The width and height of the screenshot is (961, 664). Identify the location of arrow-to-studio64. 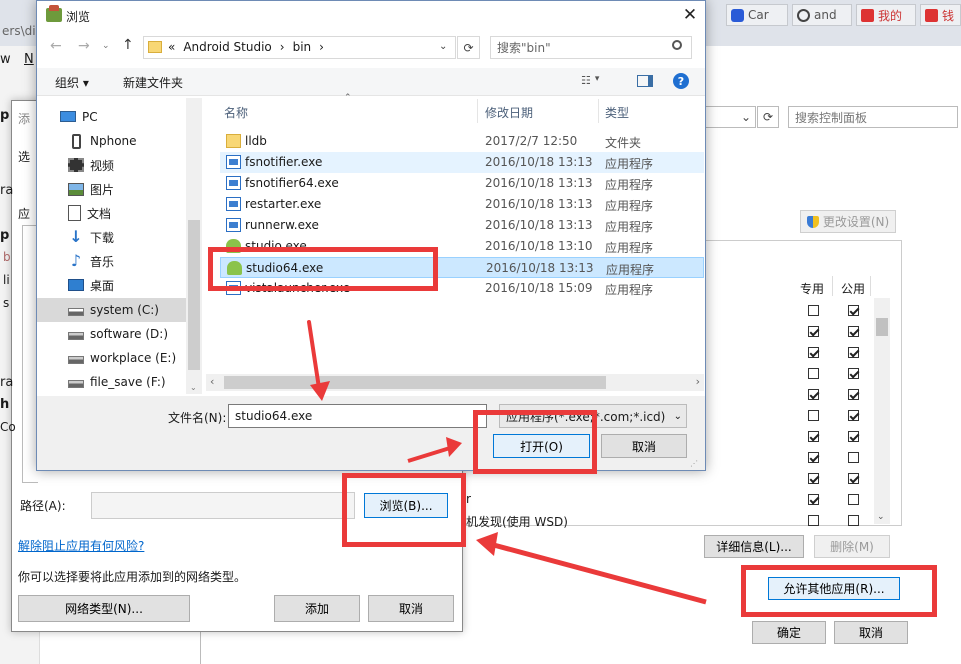
(318, 360).